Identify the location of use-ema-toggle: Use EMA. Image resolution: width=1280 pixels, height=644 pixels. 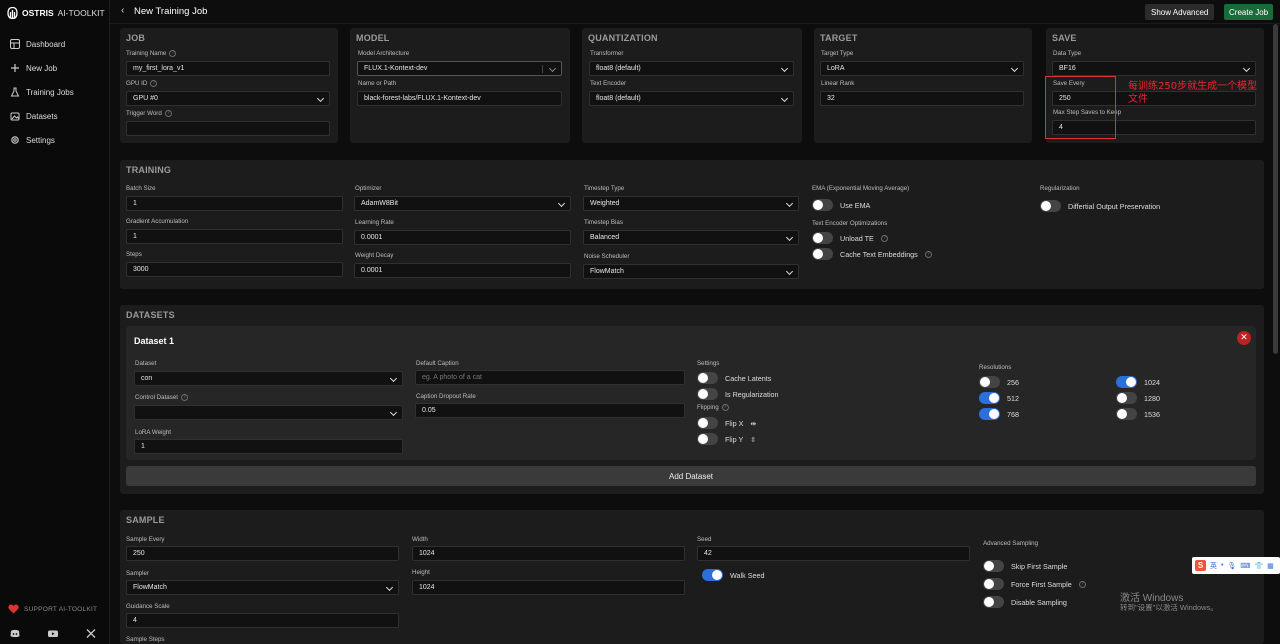
(841, 205).